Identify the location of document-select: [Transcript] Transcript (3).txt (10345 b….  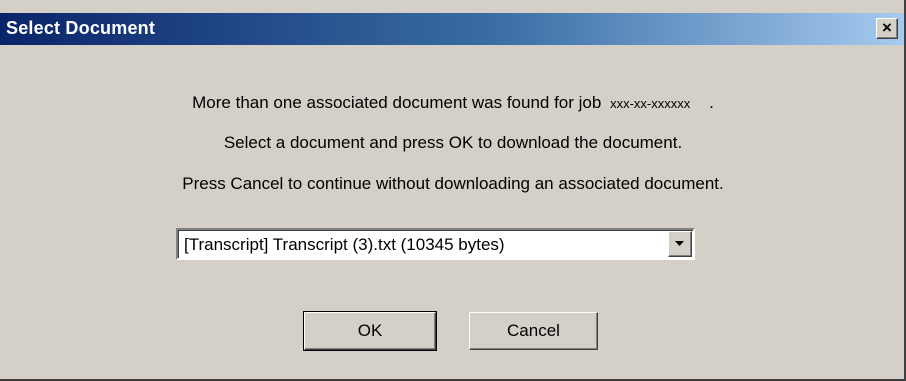
(435, 244).